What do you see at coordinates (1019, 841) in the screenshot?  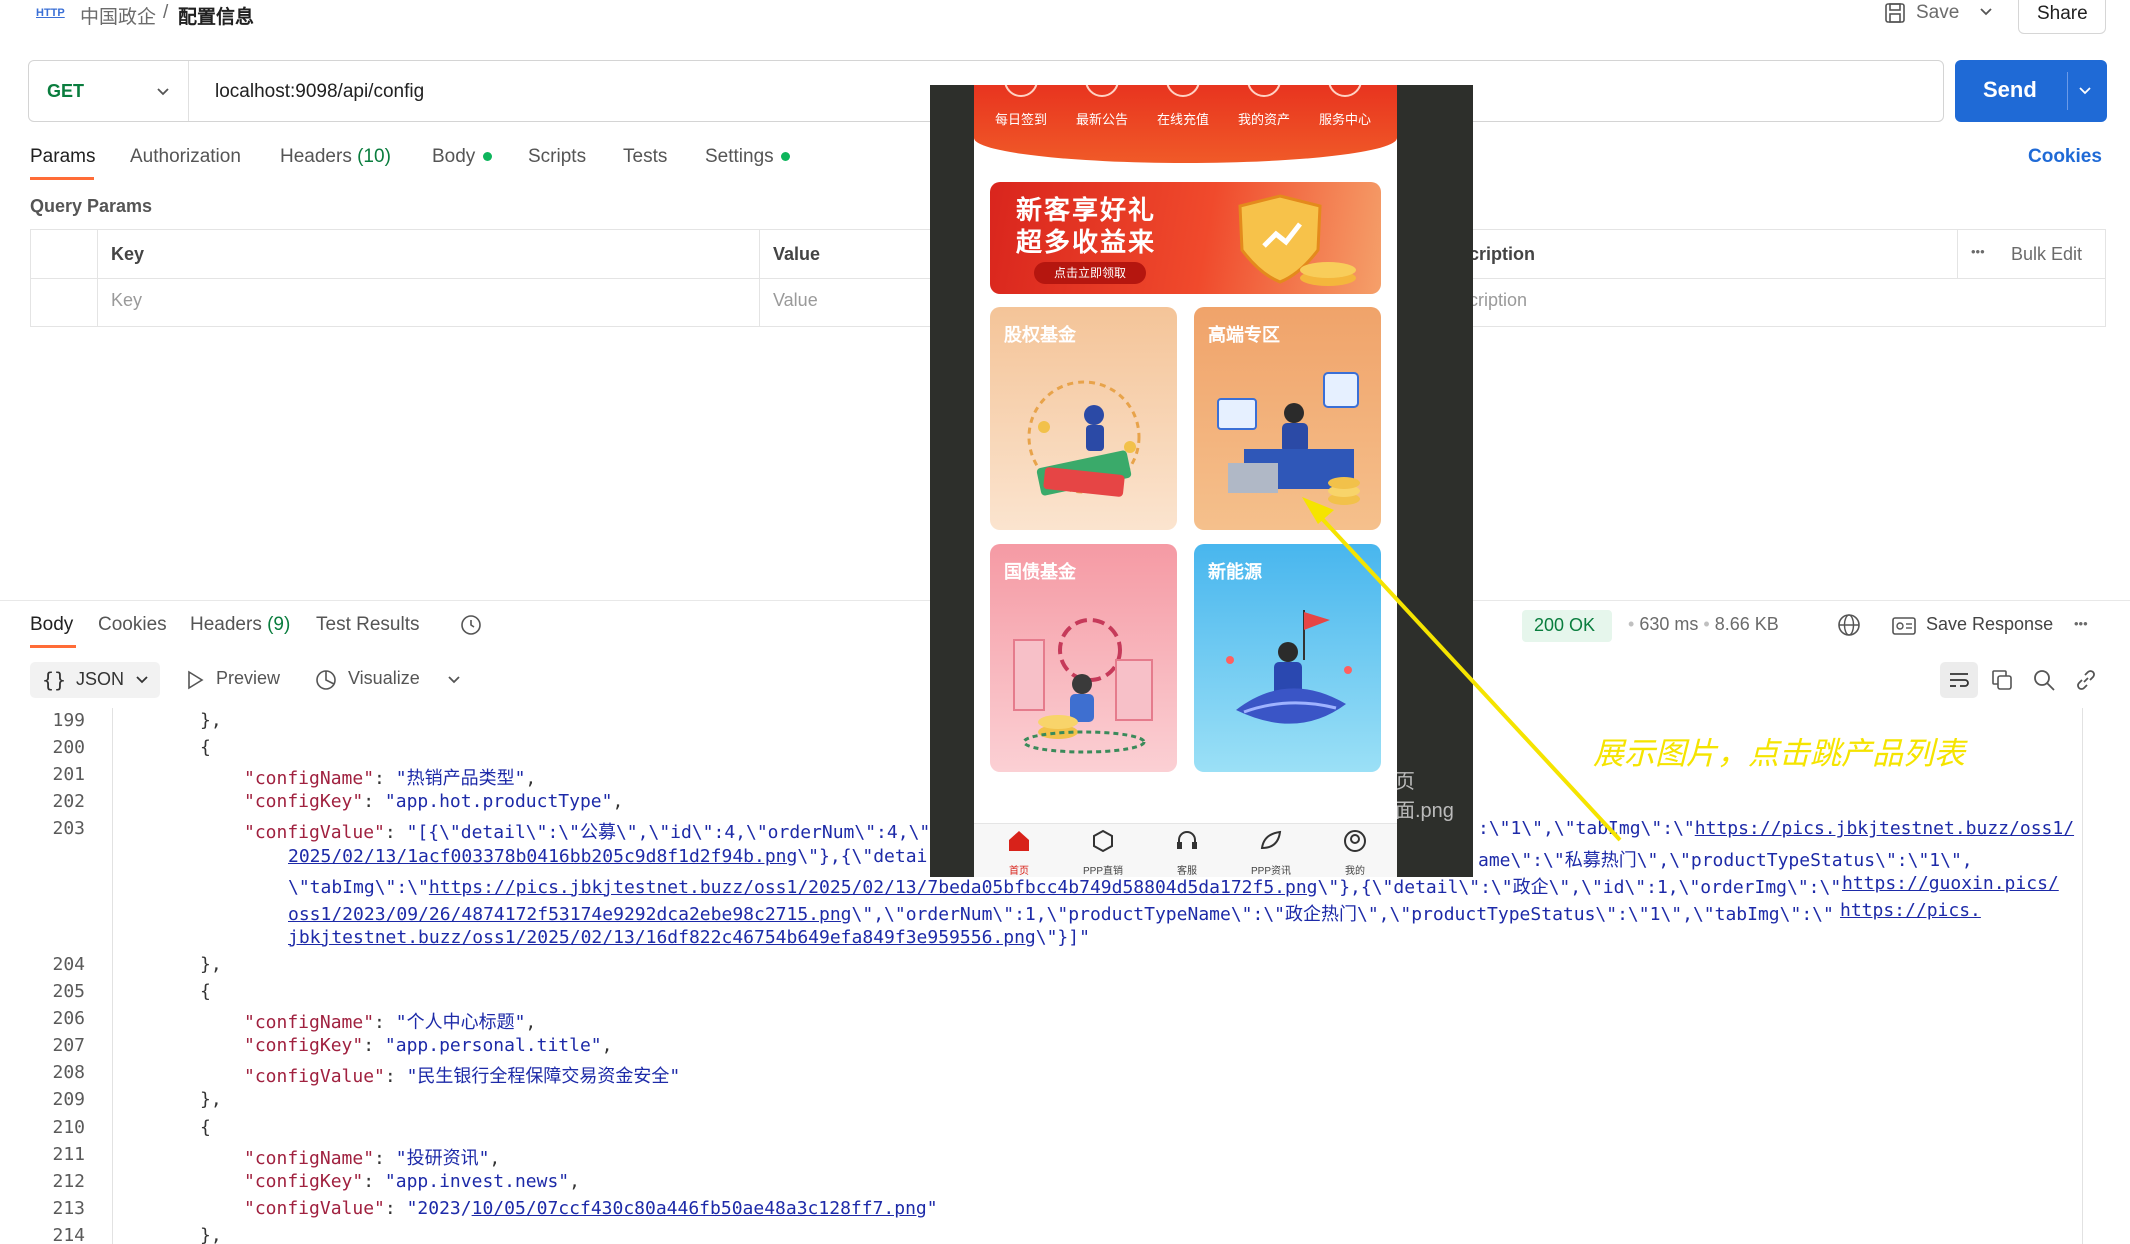 I see `home-icon` at bounding box center [1019, 841].